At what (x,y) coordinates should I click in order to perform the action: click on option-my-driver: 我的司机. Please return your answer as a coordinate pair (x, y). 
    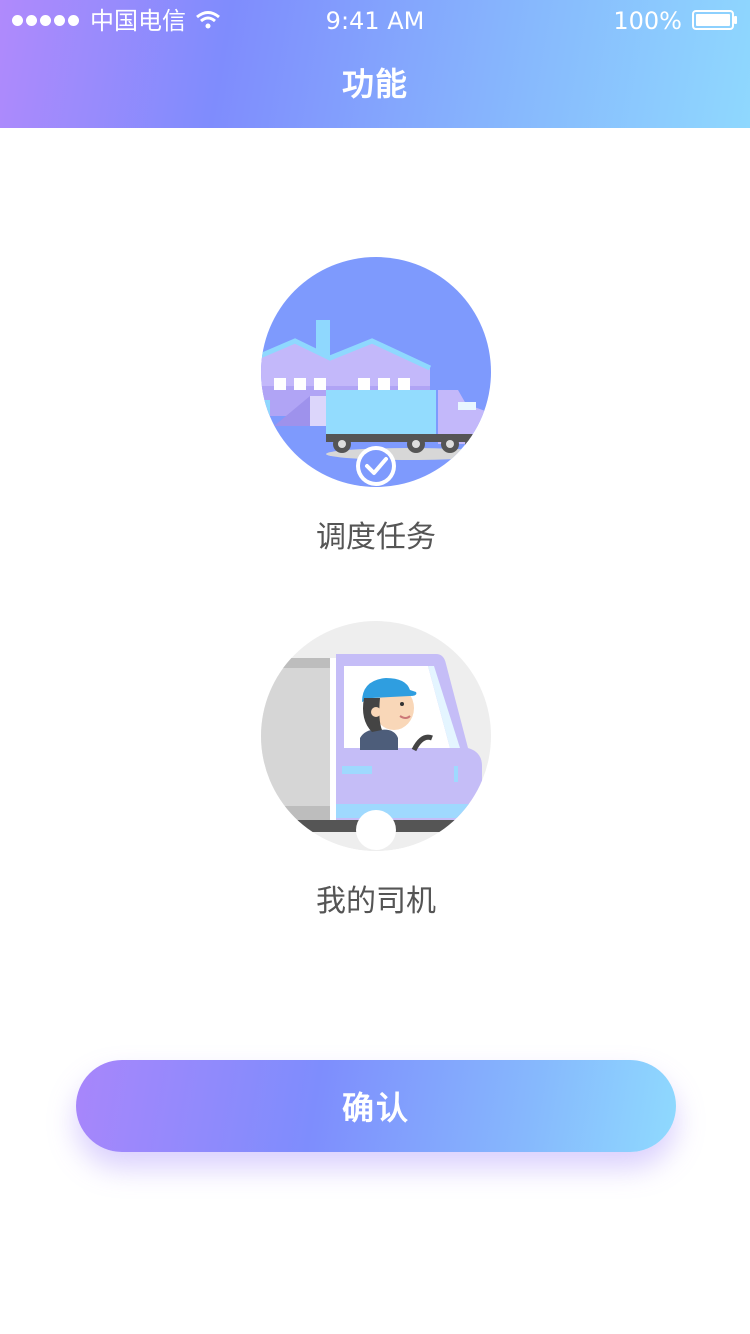
    Looking at the image, I should click on (376, 771).